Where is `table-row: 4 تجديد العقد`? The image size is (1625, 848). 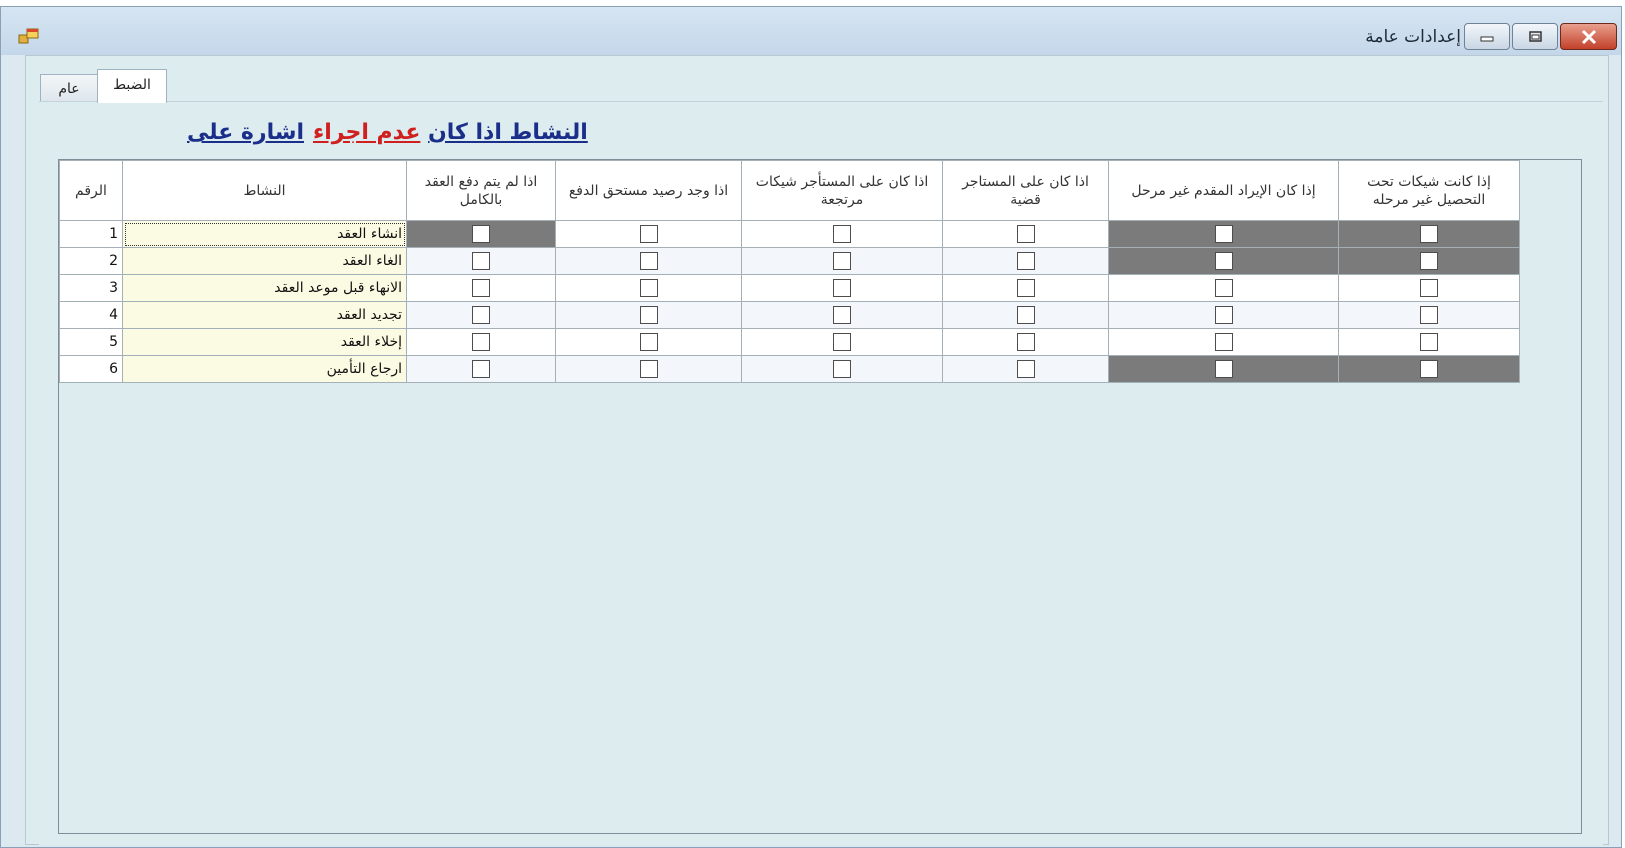 table-row: 4 تجديد العقد is located at coordinates (789, 315).